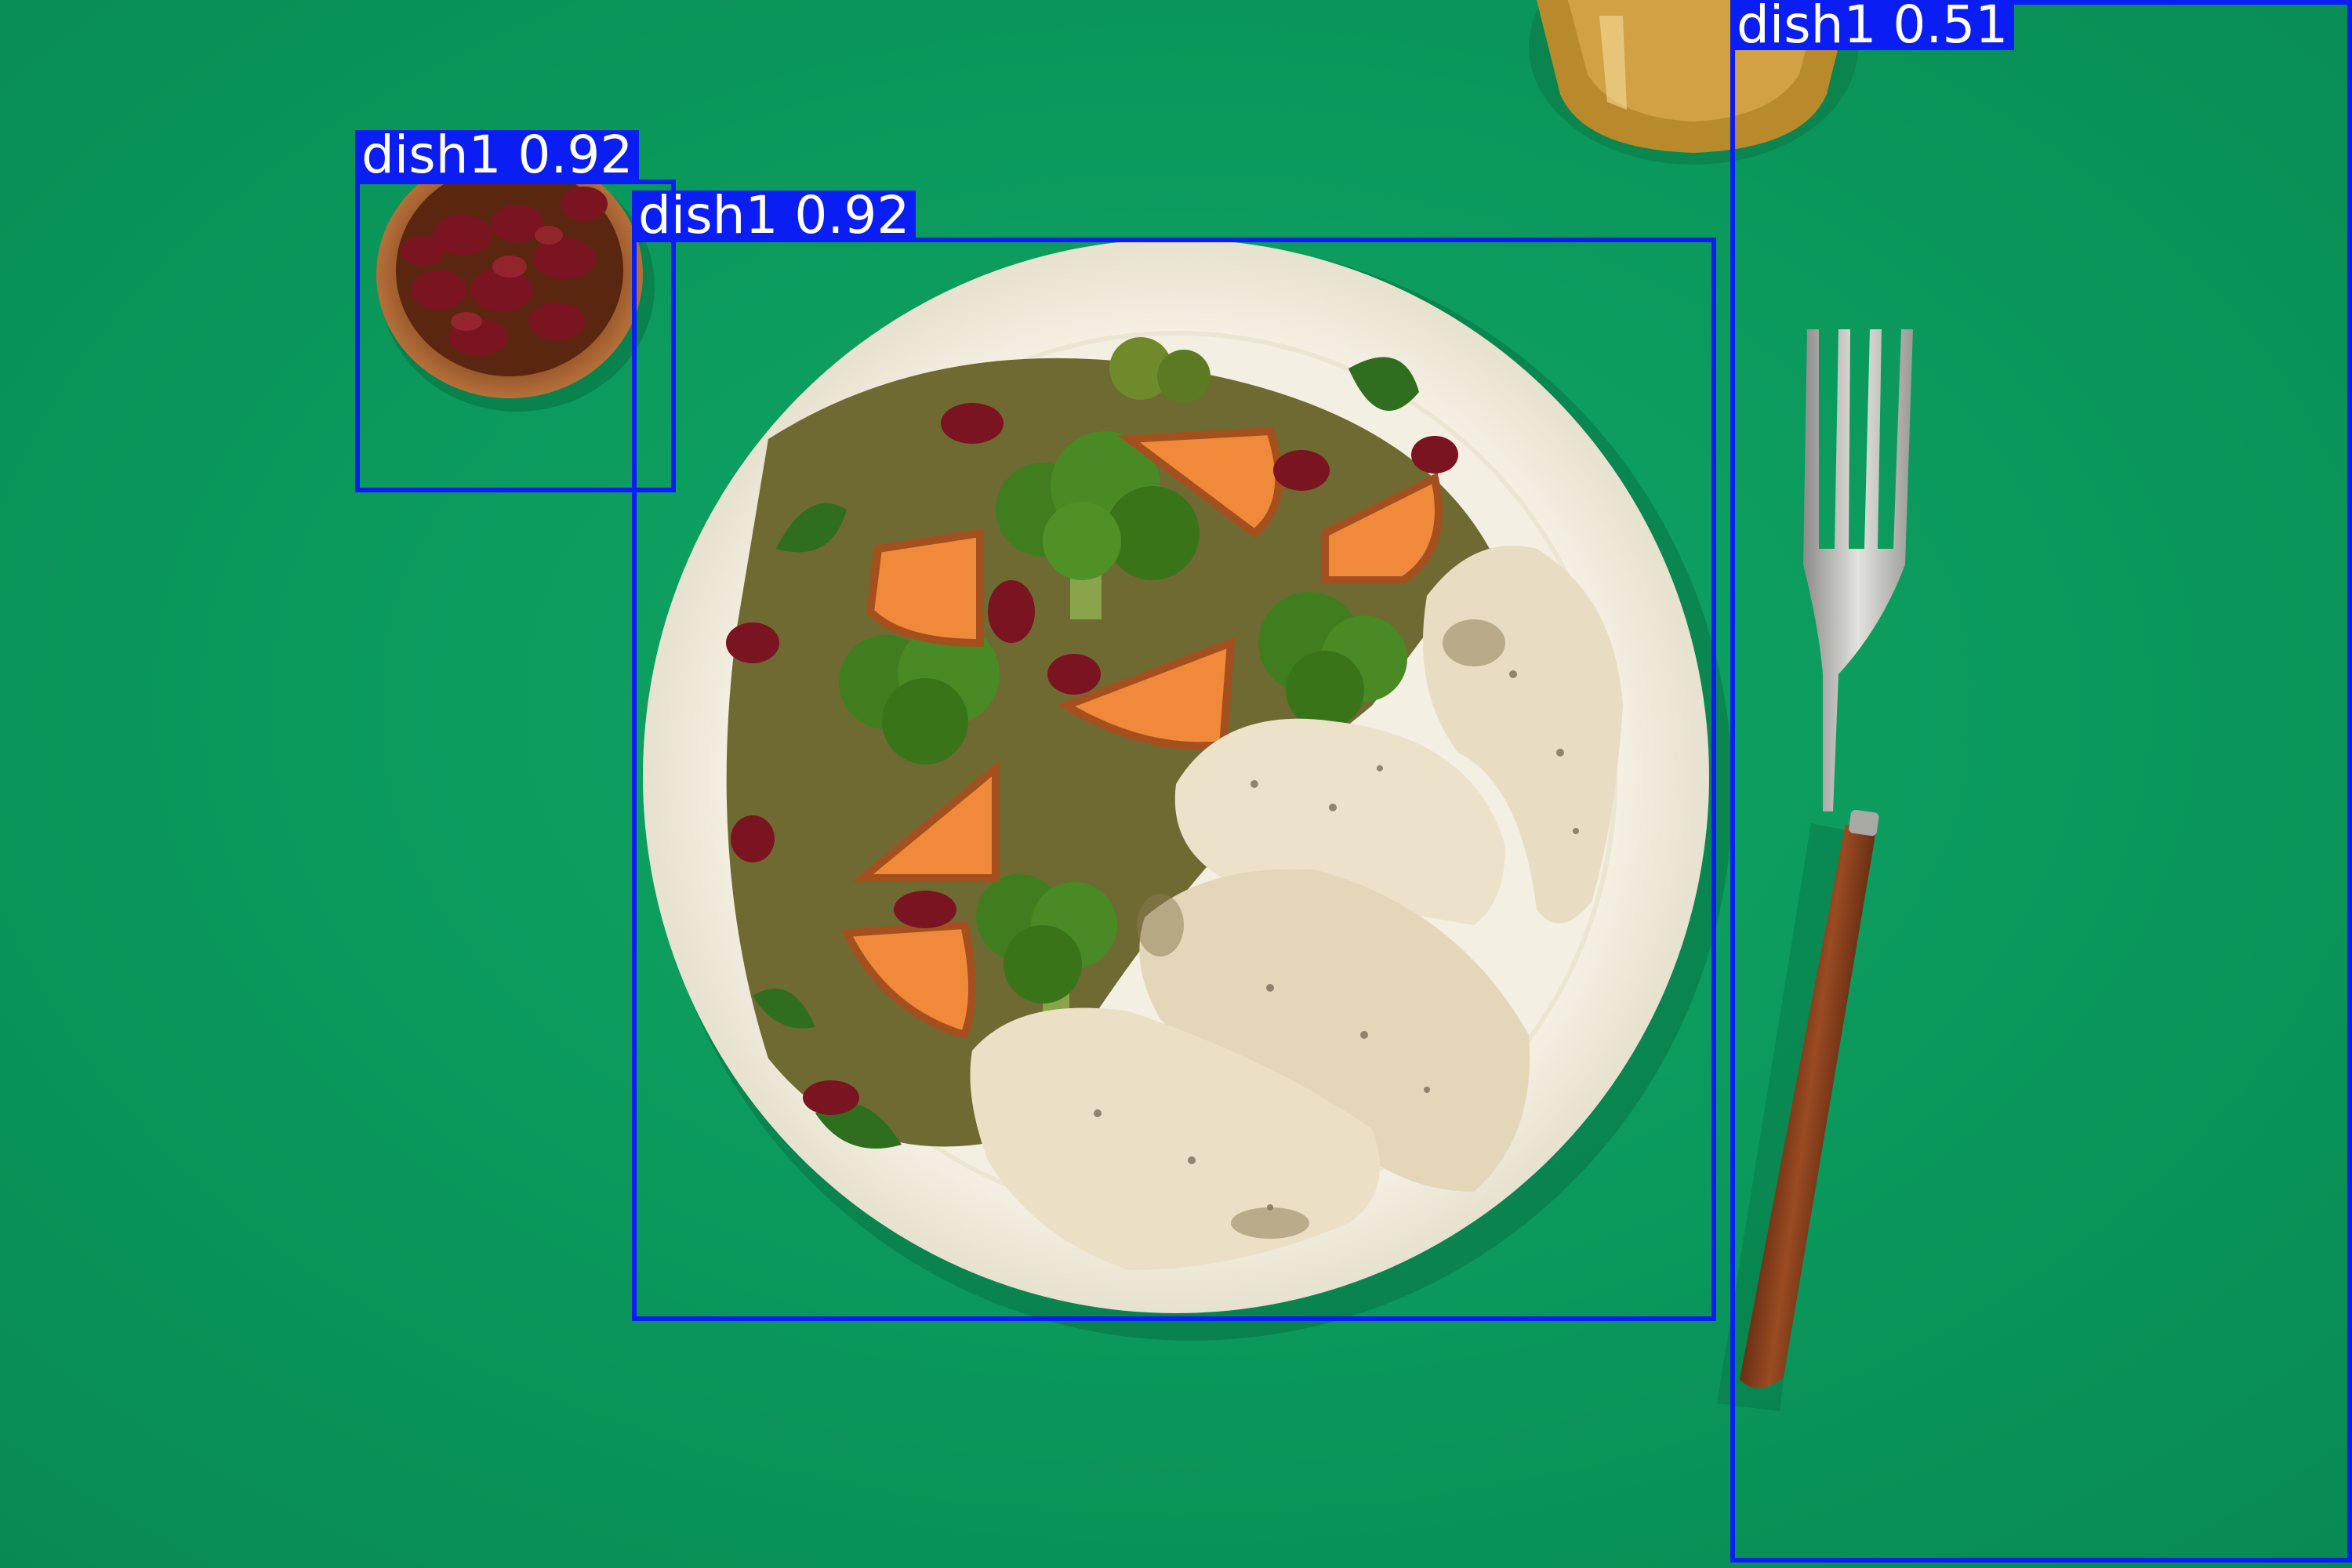  Describe the element at coordinates (1872, 26) in the screenshot. I see `detection-label: dish1 0.51` at that location.